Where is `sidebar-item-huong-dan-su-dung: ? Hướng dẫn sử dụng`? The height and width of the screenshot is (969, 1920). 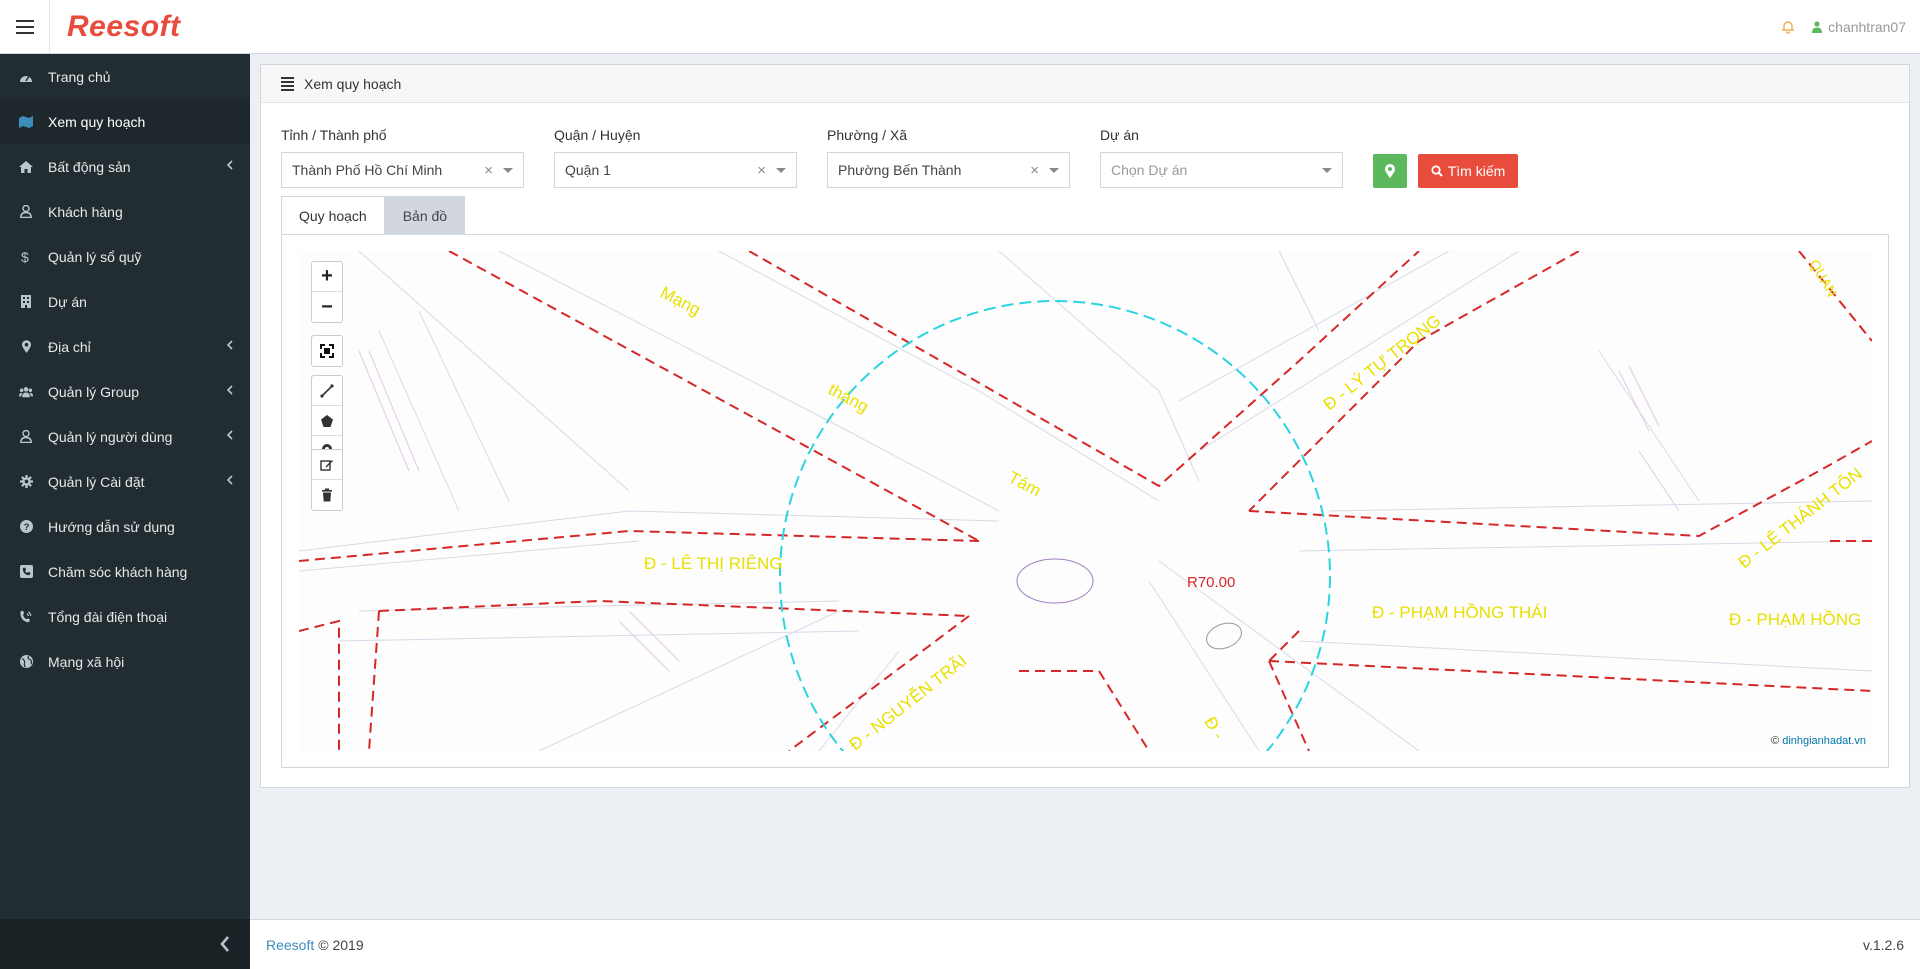
sidebar-item-huong-dan-su-dung: ? Hướng dẫn sử dụng is located at coordinates (125, 526).